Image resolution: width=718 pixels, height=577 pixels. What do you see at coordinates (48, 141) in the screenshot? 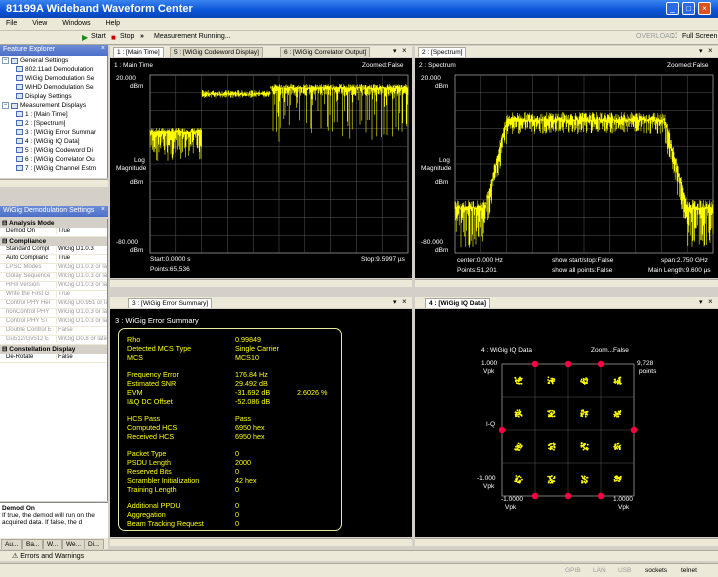
I see `tree-item: 4 : [WiGig IQ Data]` at bounding box center [48, 141].